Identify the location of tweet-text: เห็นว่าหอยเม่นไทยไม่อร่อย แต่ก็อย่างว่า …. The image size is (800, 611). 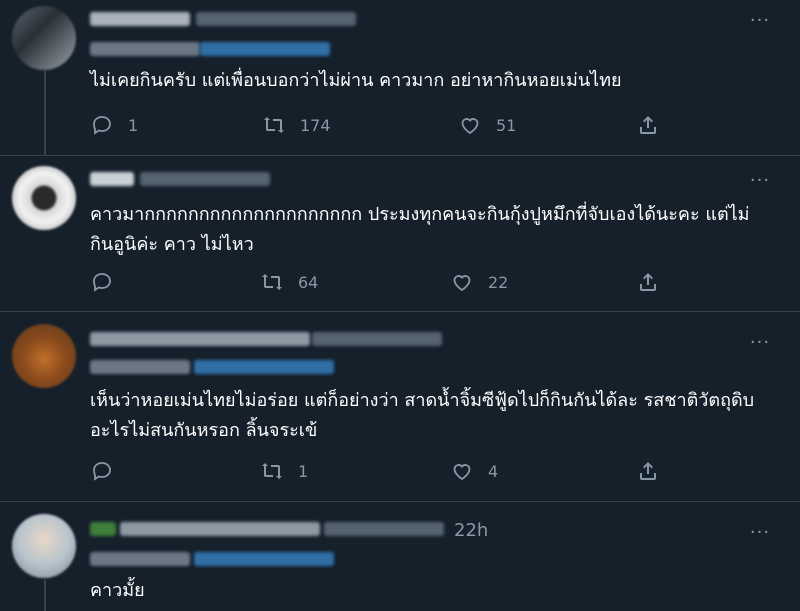
(422, 415).